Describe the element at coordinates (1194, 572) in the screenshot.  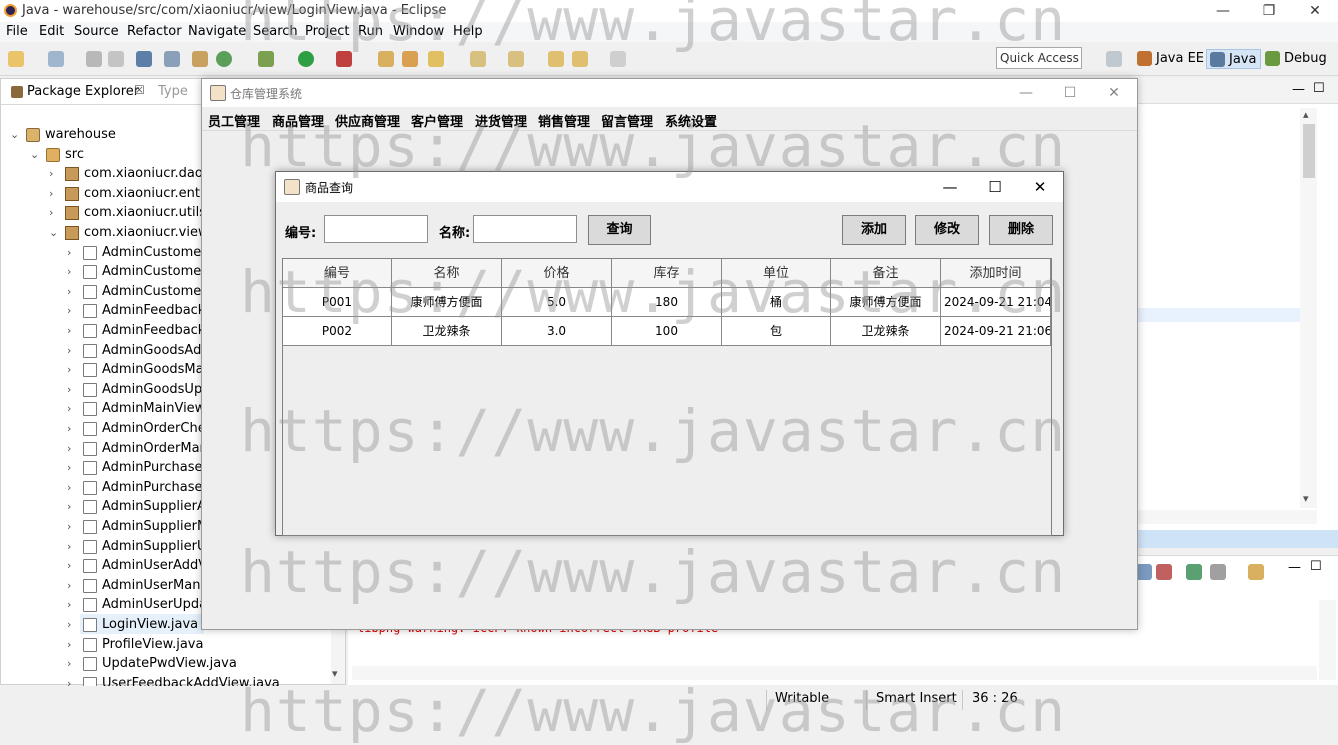
I see `open-console-icon` at that location.